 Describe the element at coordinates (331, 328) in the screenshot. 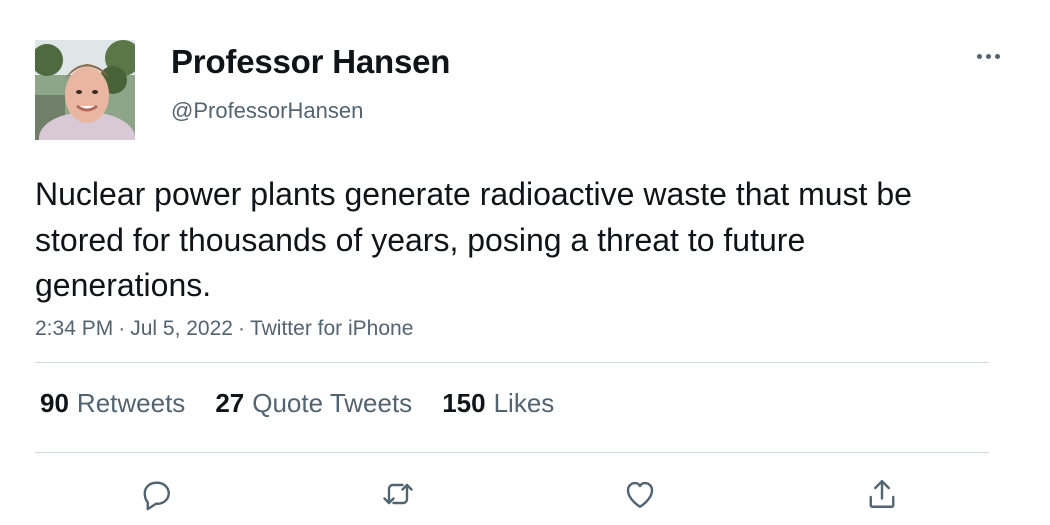

I see `tweet-source: Twitter for iPhone` at that location.